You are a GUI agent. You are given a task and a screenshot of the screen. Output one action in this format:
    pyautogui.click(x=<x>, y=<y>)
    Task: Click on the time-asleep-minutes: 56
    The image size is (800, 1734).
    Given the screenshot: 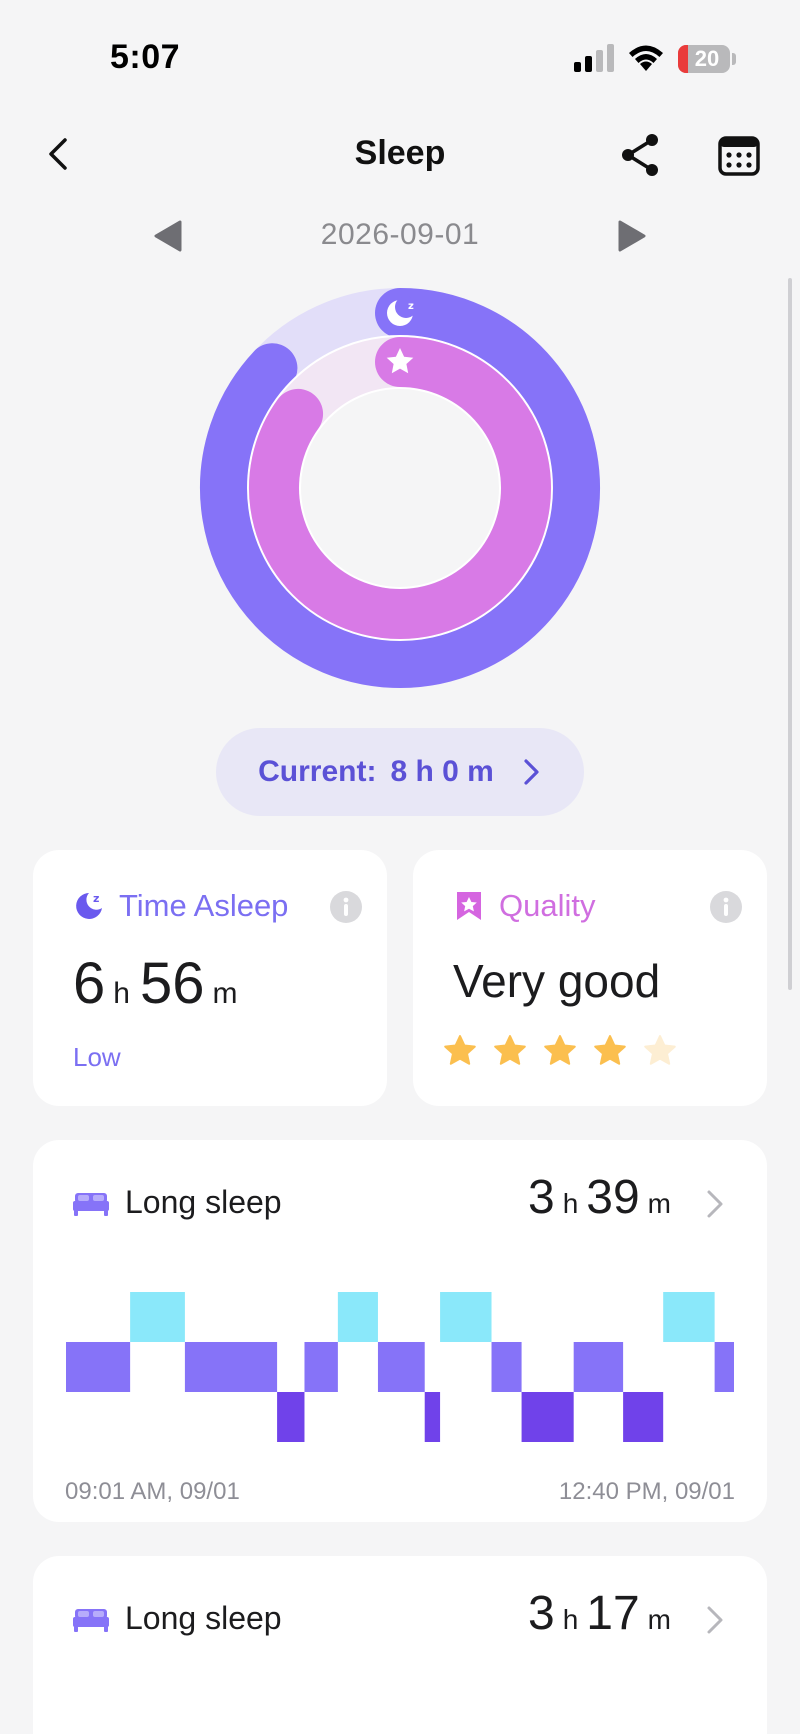 What is the action you would take?
    pyautogui.click(x=172, y=983)
    